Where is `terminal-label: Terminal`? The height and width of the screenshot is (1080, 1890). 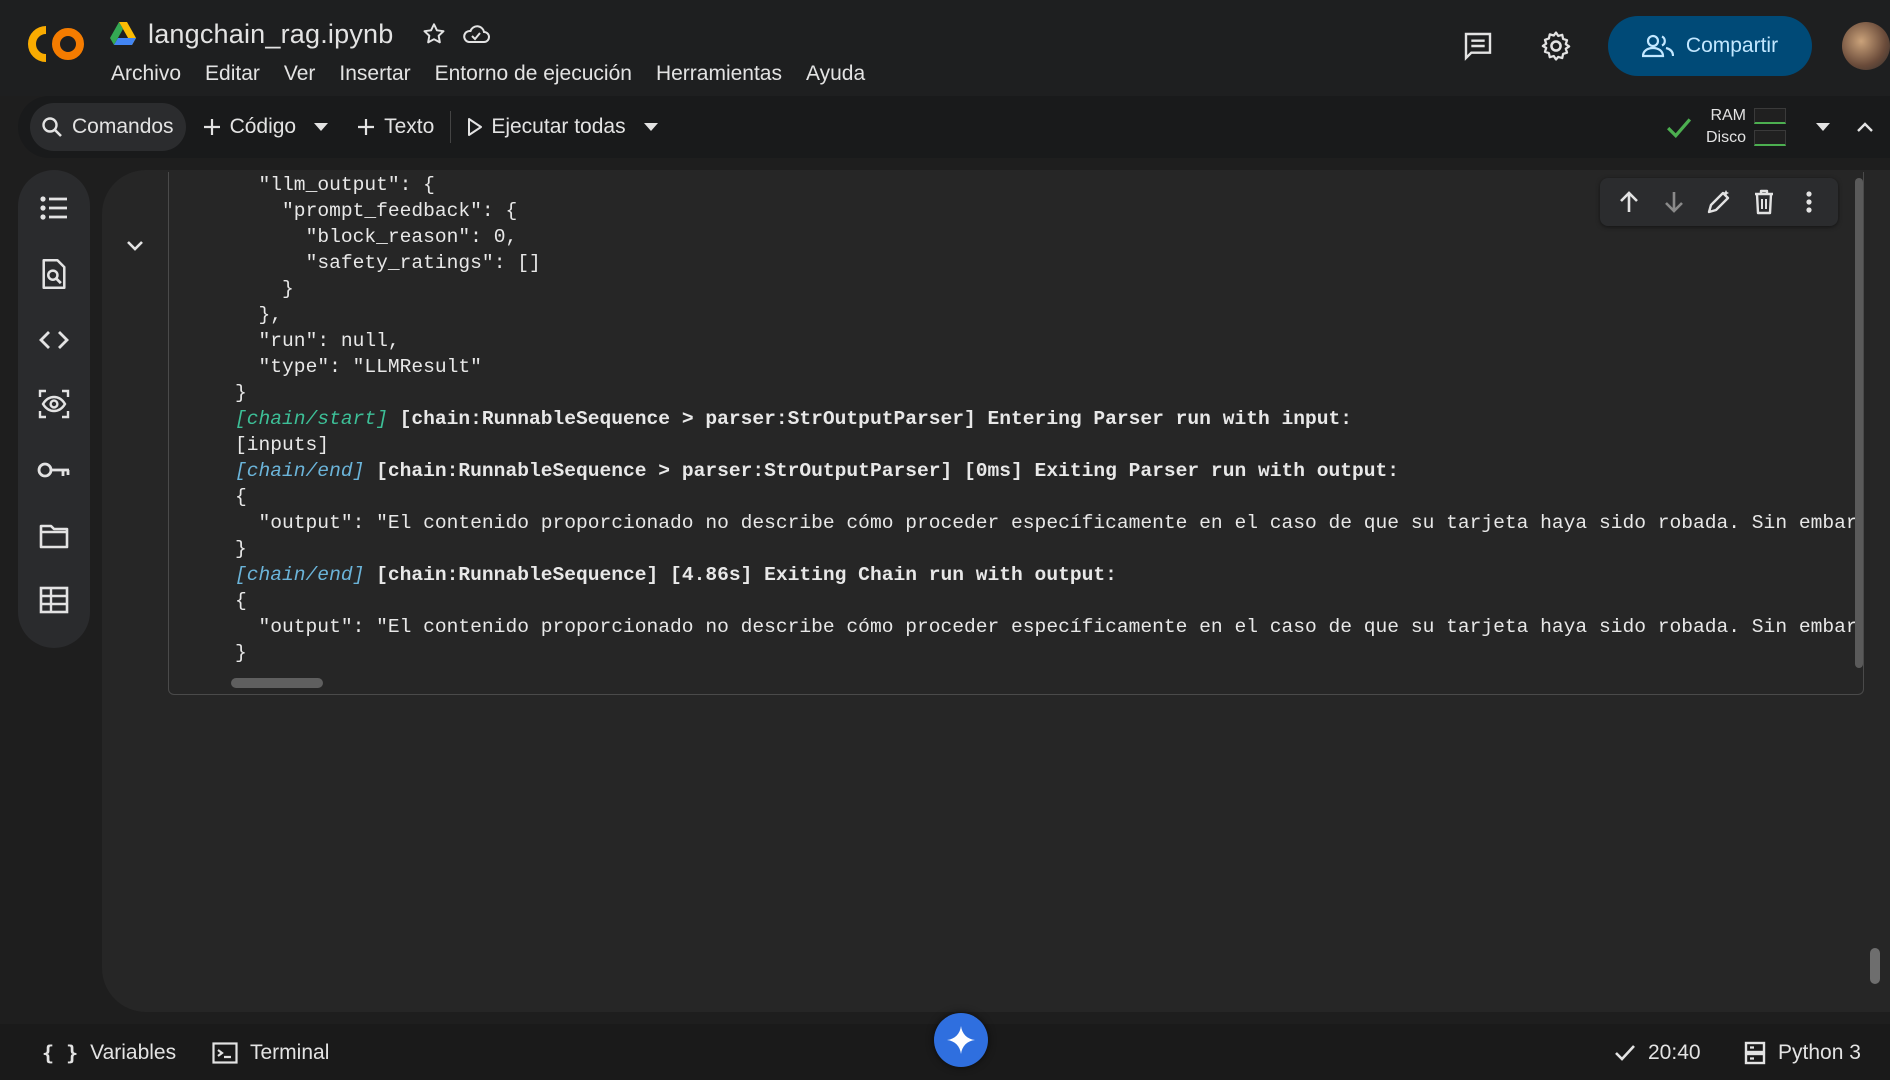 terminal-label: Terminal is located at coordinates (290, 1052).